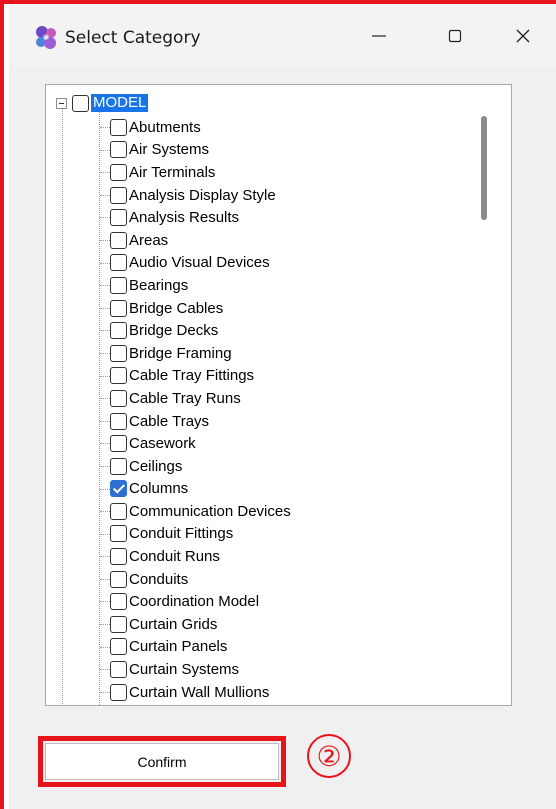 The height and width of the screenshot is (809, 556). I want to click on tree-item-label: Casework, so click(162, 443).